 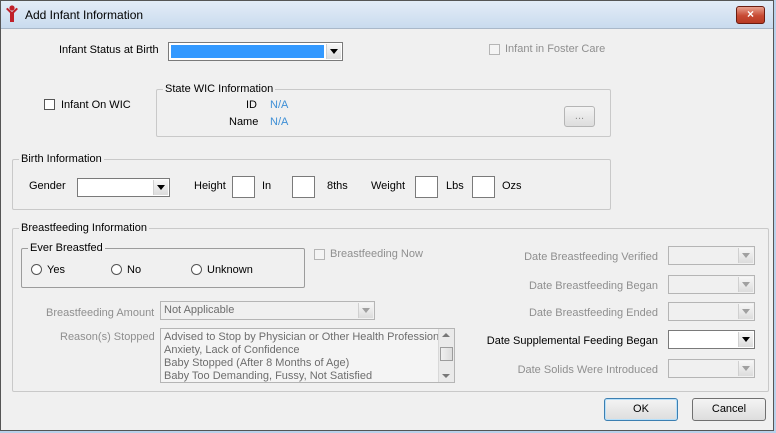 What do you see at coordinates (267, 310) in the screenshot?
I see `breastfeeding-amount-select: Not Applicable` at bounding box center [267, 310].